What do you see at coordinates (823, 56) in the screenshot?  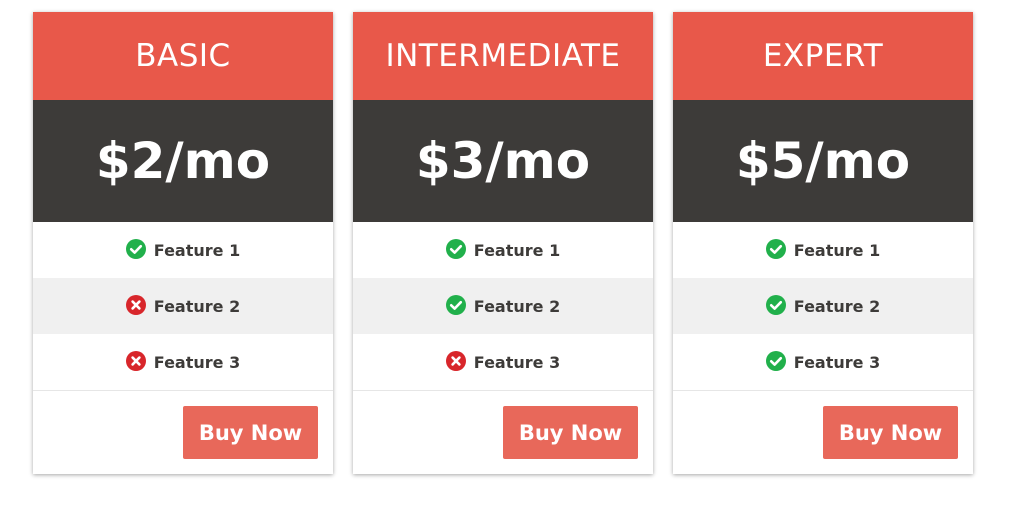 I see `plan-name: EXPERT` at bounding box center [823, 56].